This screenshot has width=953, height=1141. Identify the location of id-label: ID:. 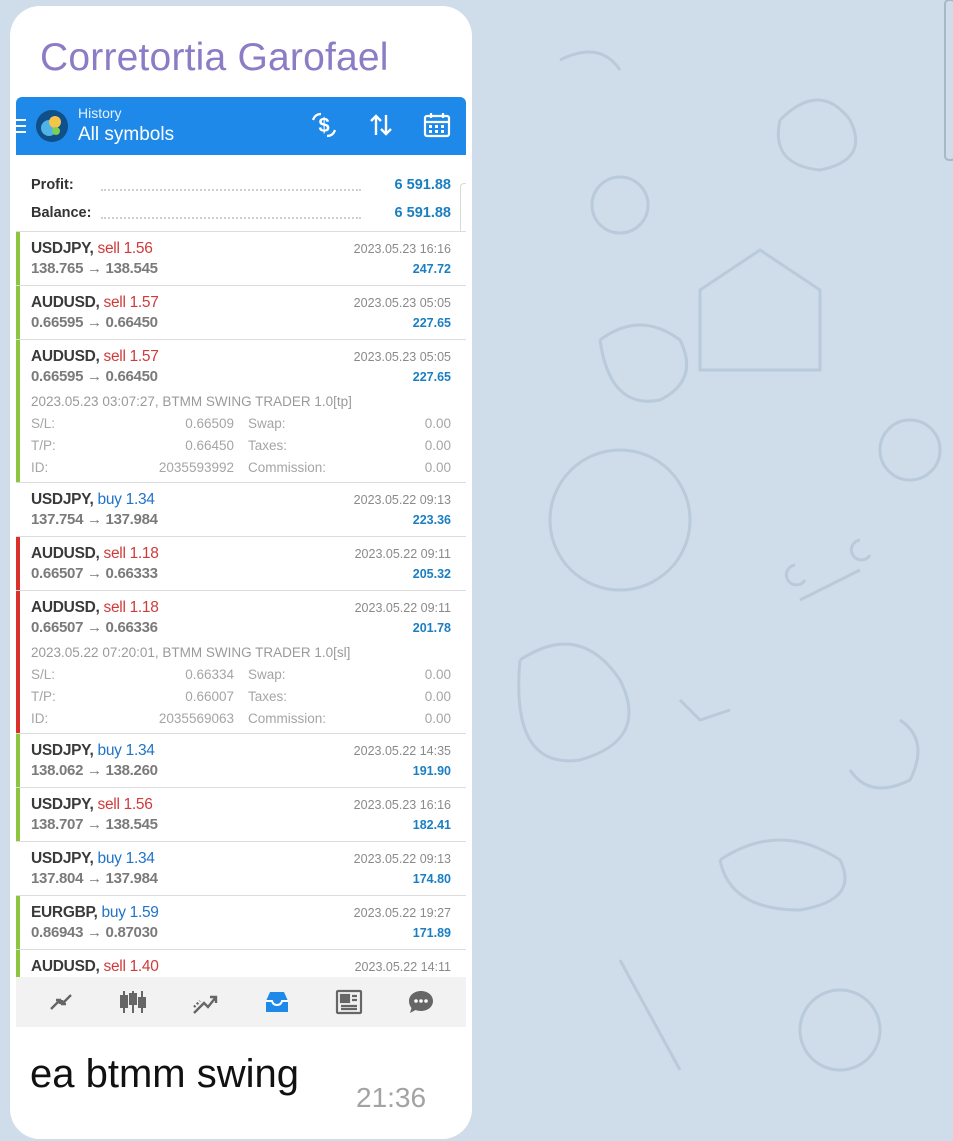
(40, 718).